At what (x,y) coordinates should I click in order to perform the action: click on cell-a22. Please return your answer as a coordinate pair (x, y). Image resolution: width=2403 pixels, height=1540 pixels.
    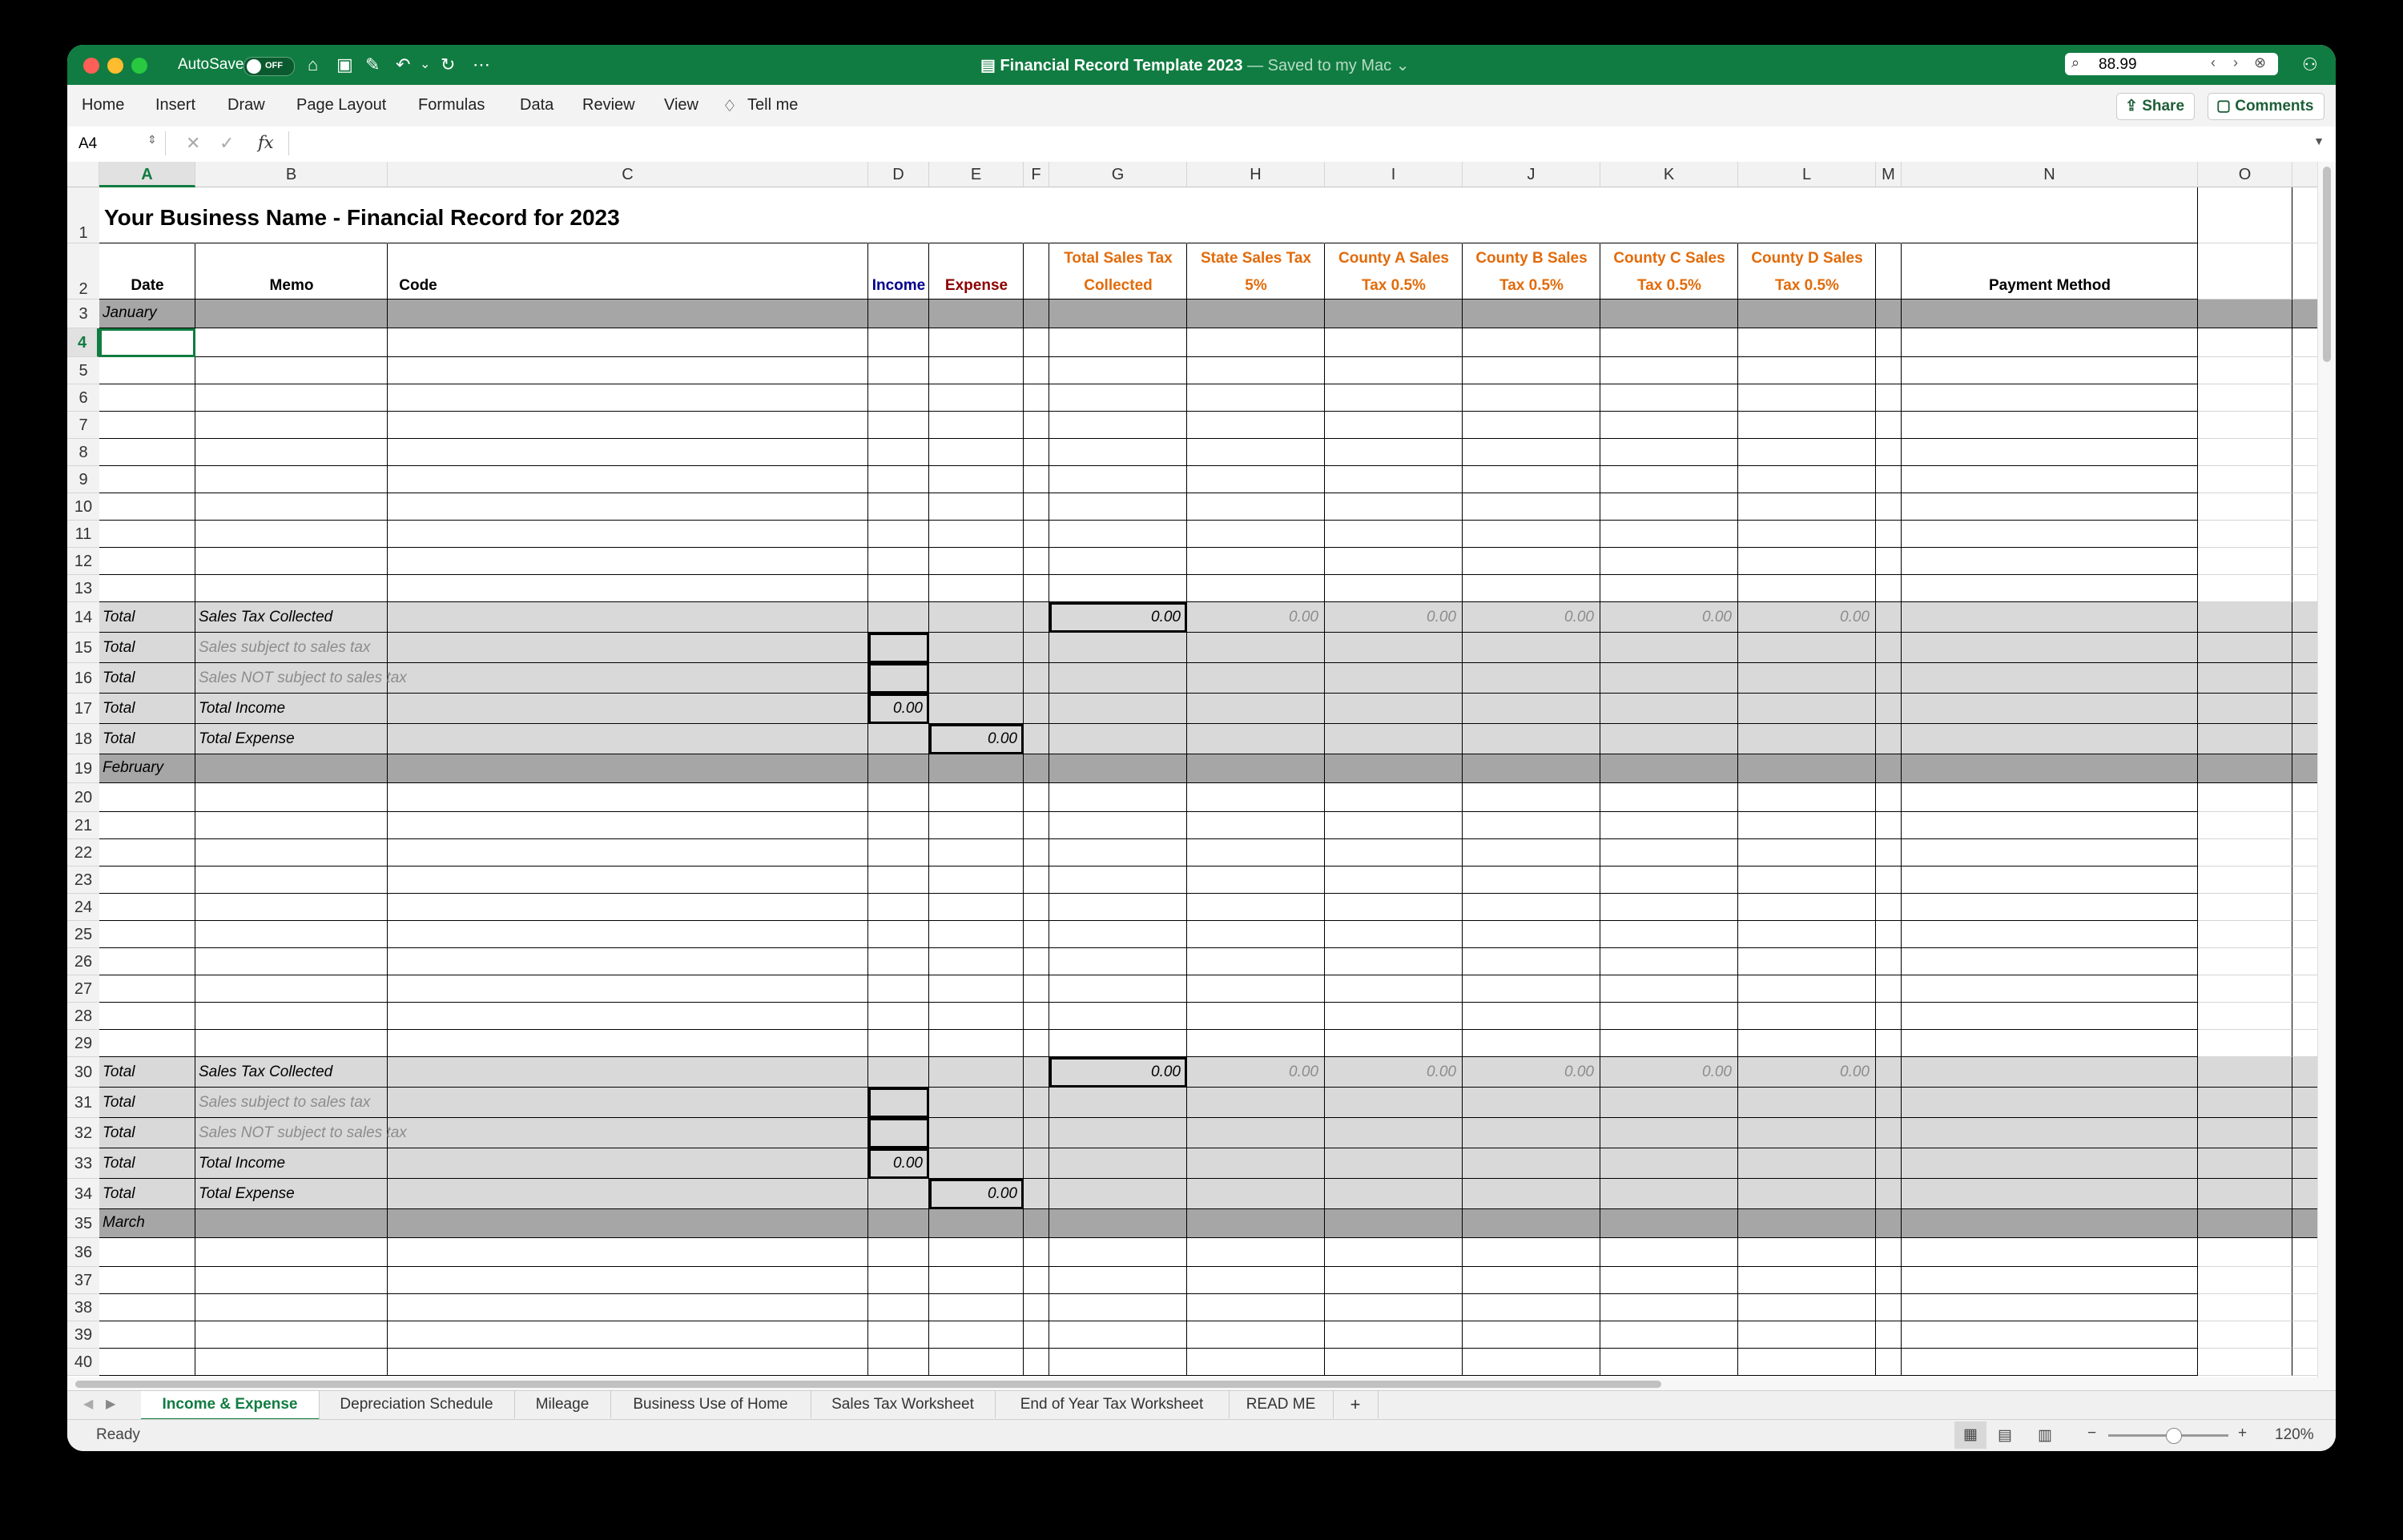
    Looking at the image, I should click on (147, 853).